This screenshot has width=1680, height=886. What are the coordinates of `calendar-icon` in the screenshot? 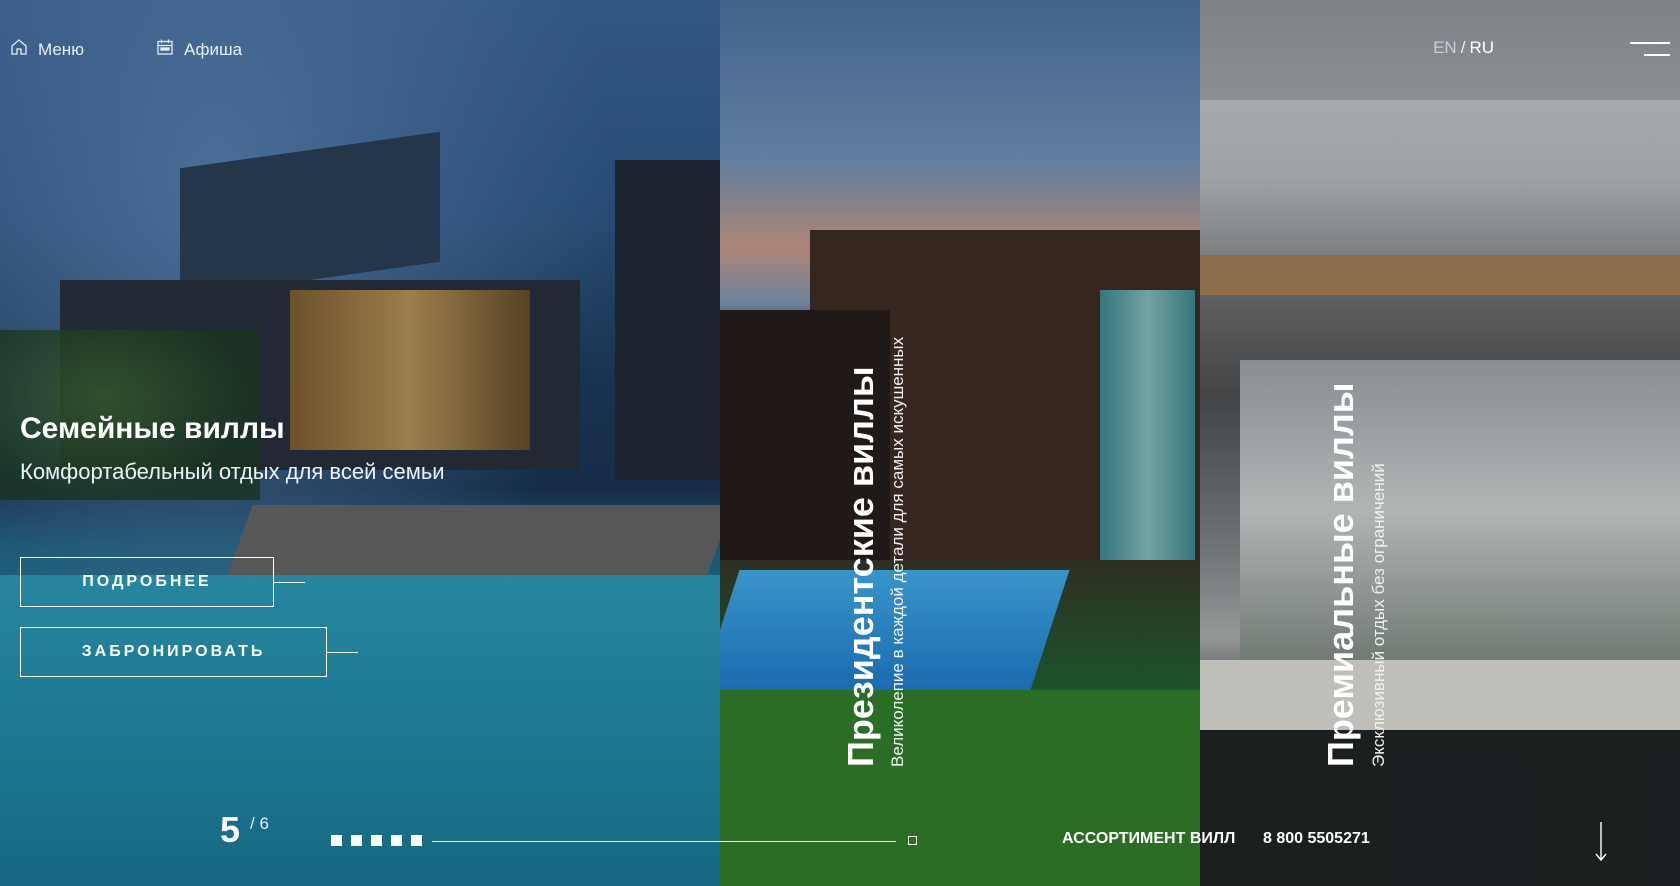 It's located at (165, 49).